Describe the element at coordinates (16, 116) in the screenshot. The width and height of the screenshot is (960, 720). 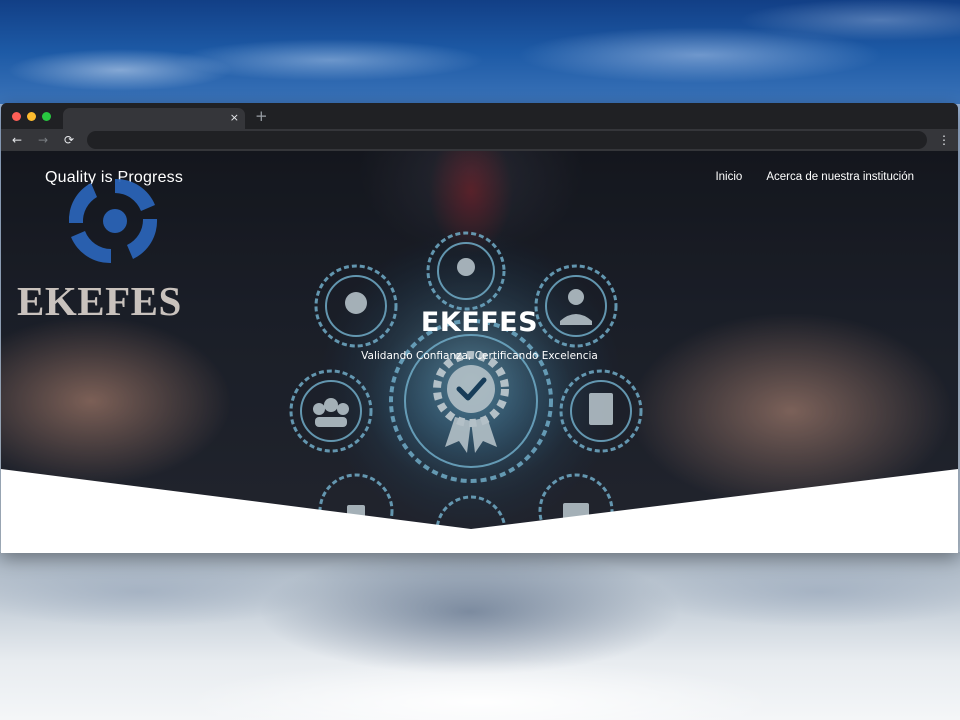
I see `close-window-button` at that location.